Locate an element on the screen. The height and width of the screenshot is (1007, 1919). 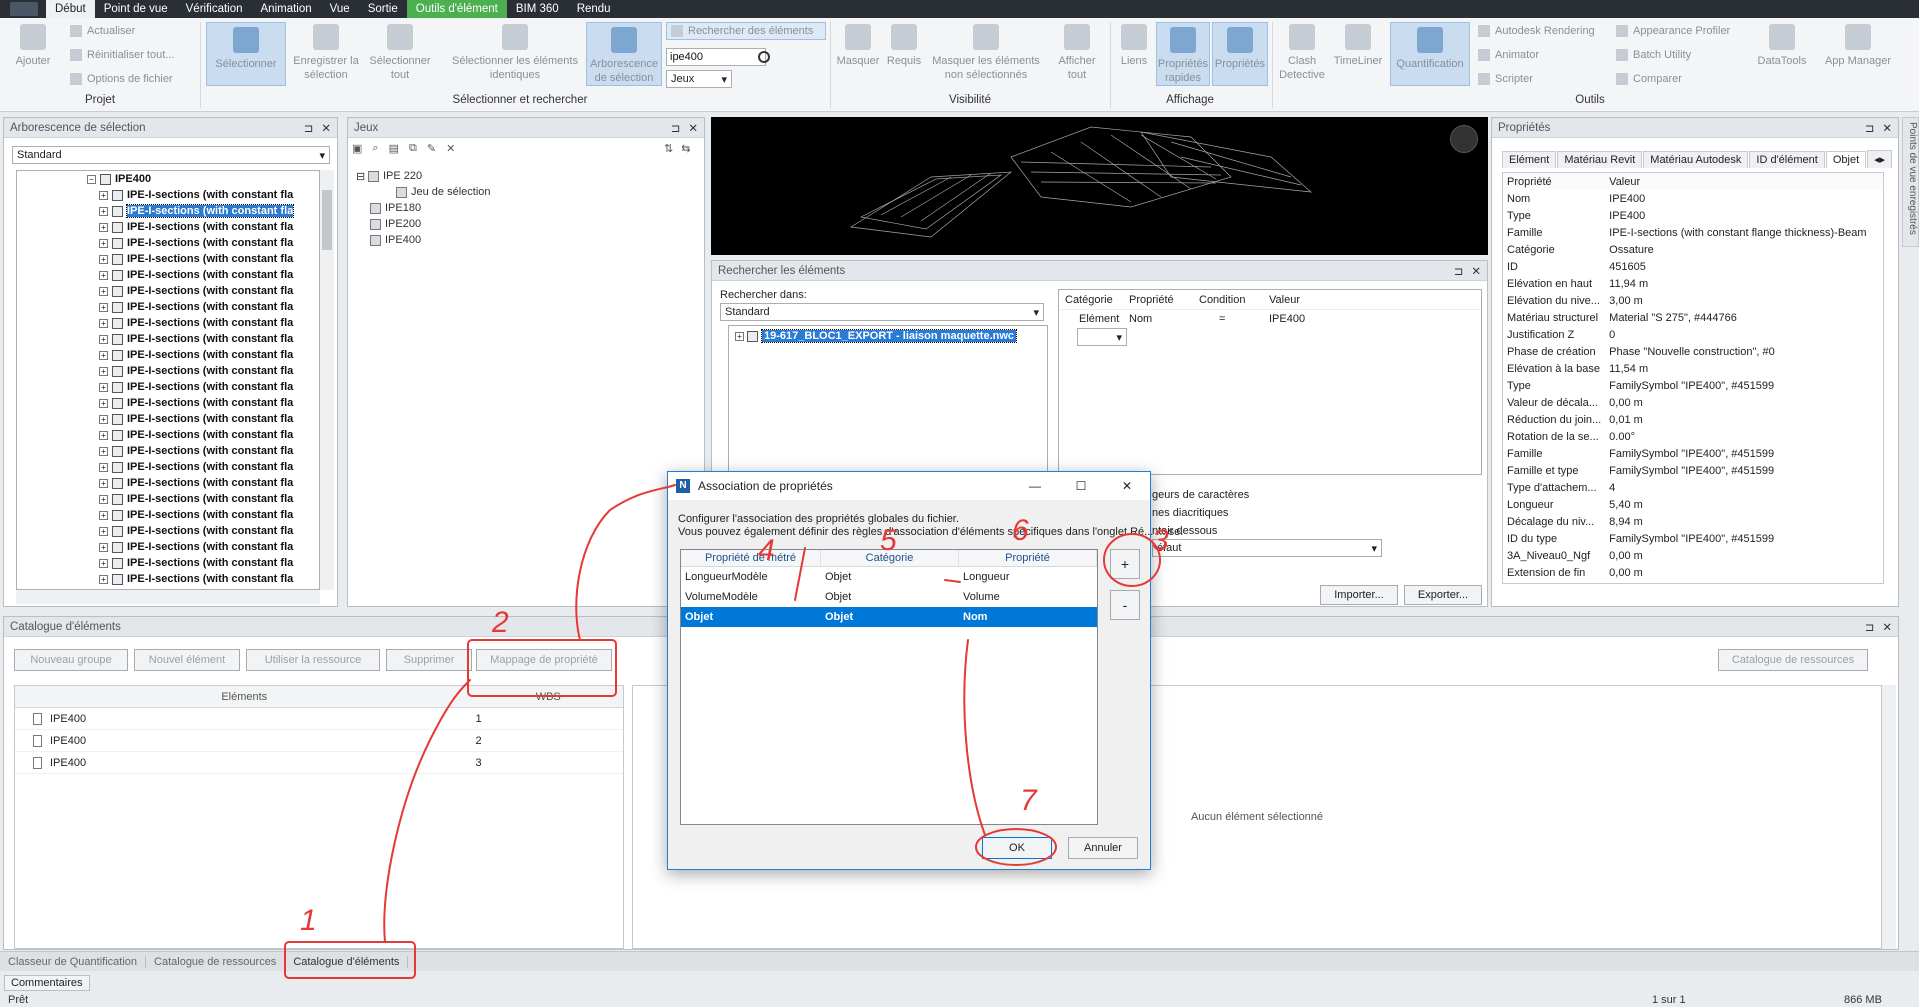
comparer-button: Comparer is located at coordinates (1649, 79).